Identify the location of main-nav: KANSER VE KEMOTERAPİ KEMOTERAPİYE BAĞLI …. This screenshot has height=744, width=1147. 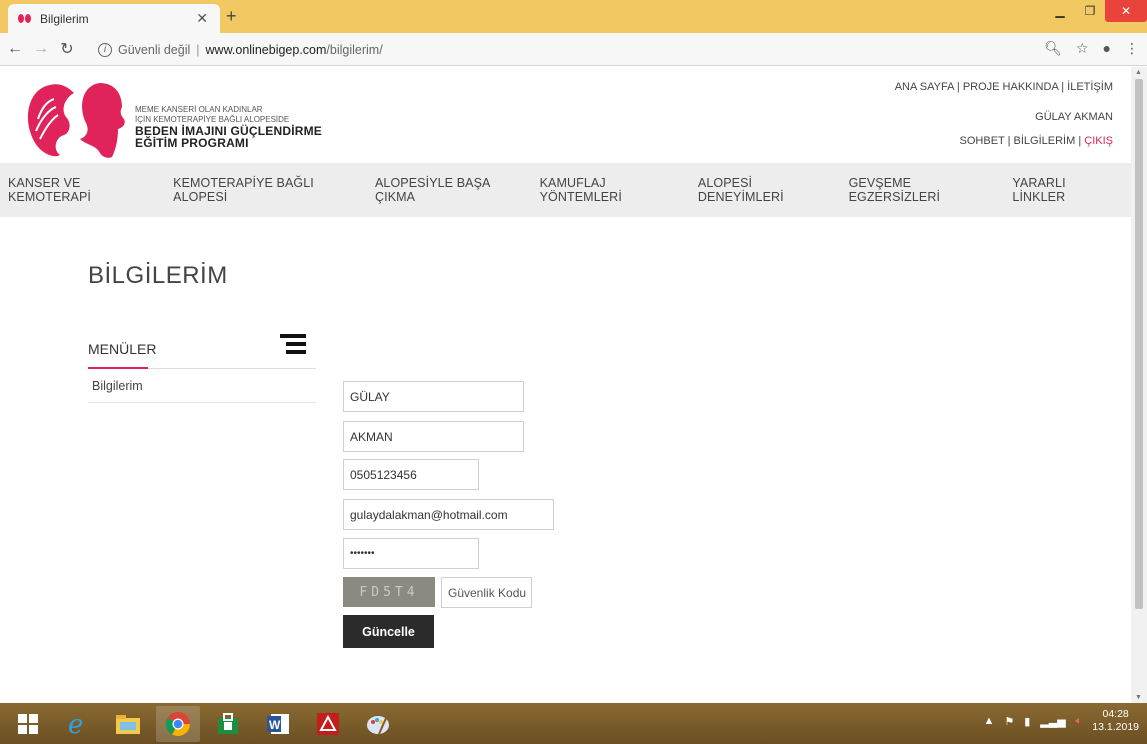
(565, 190).